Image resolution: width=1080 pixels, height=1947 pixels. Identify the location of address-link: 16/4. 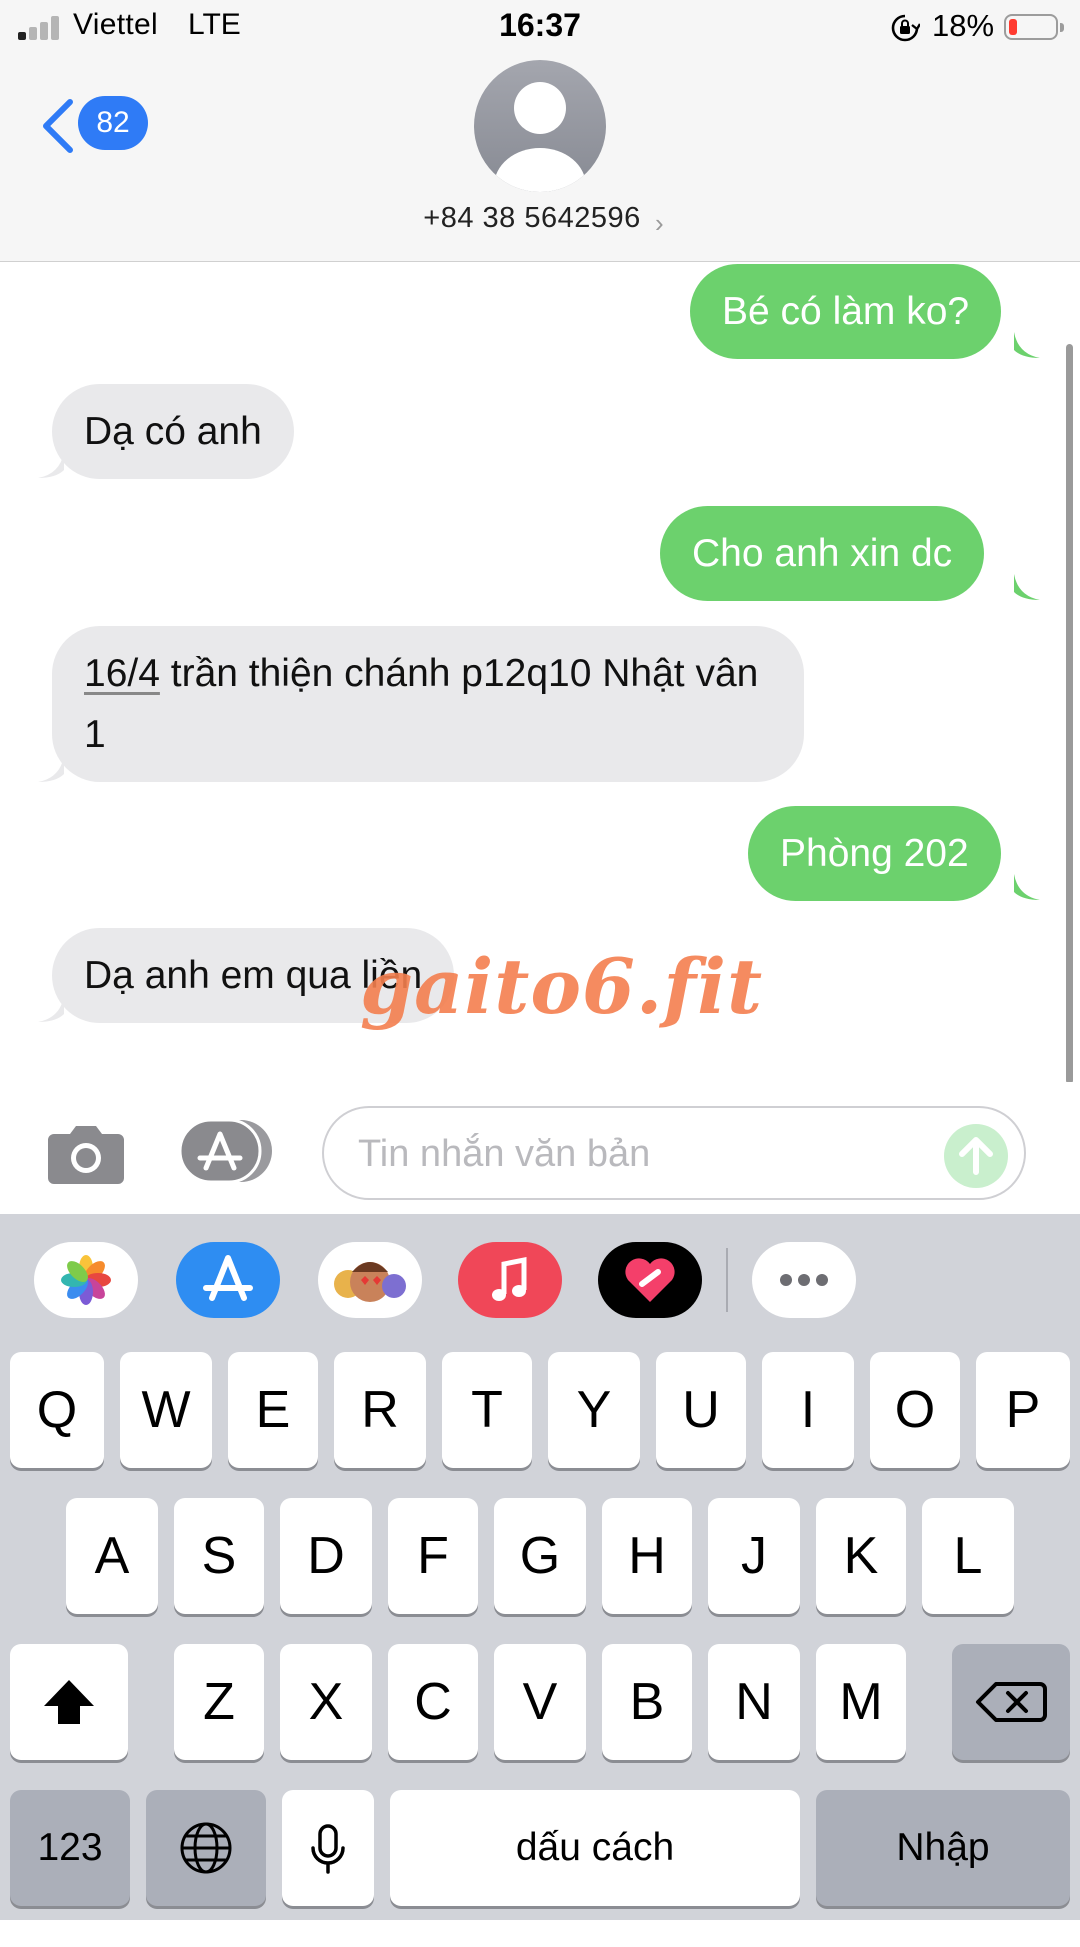
(122, 673).